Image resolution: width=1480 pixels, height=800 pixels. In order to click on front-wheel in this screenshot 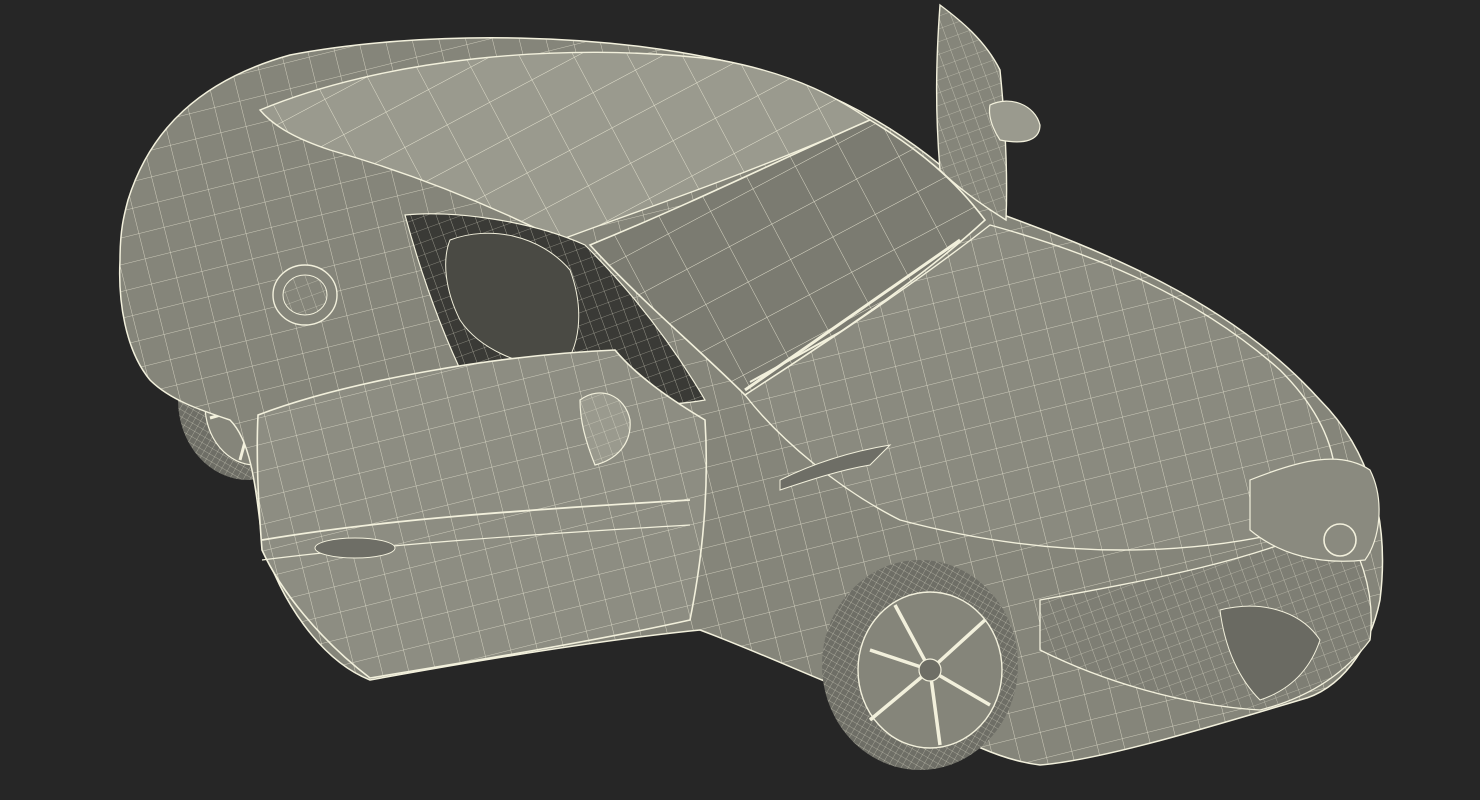, I will do `click(920, 665)`.